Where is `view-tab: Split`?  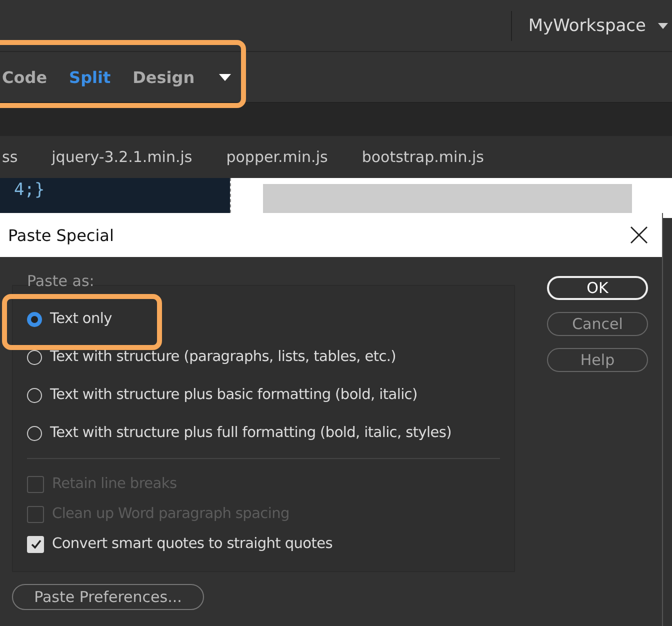
view-tab: Split is located at coordinates (90, 77).